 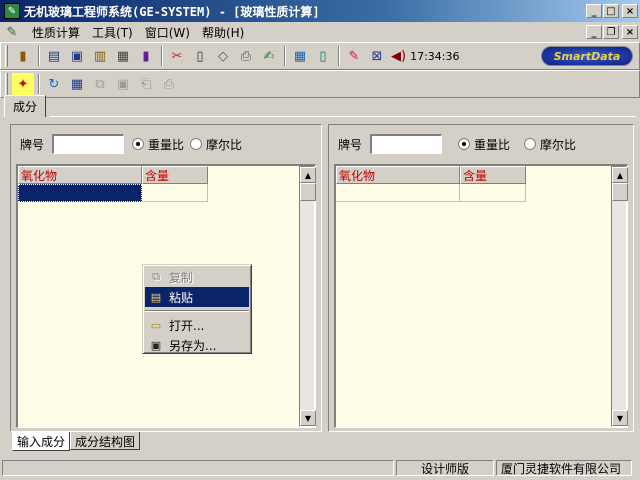 What do you see at coordinates (197, 277) in the screenshot?
I see `menu-item-copy: ⧉ 复制` at bounding box center [197, 277].